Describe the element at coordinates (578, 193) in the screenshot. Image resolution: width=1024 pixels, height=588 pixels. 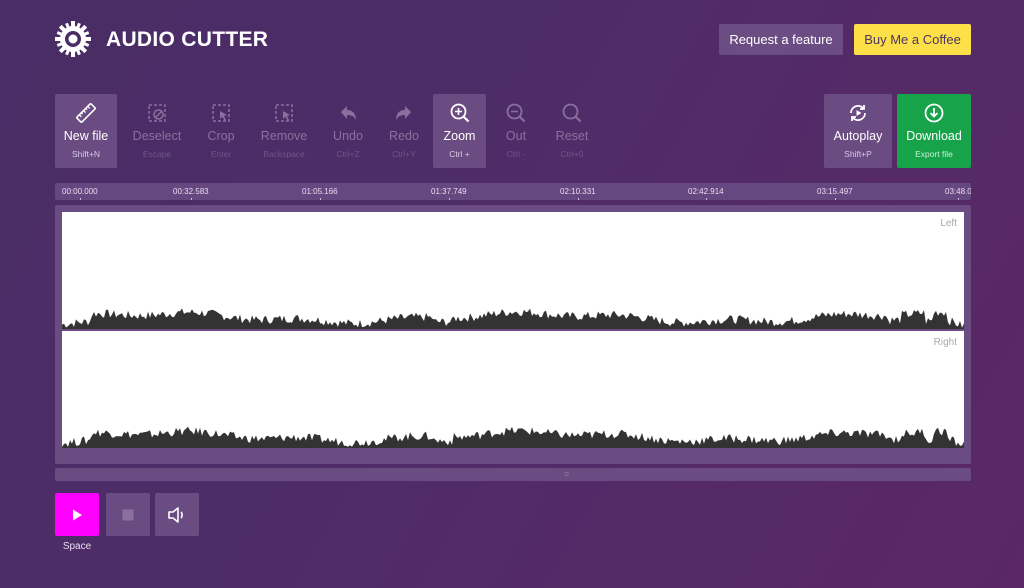
I see `timeline-tick: 02:10.331` at that location.